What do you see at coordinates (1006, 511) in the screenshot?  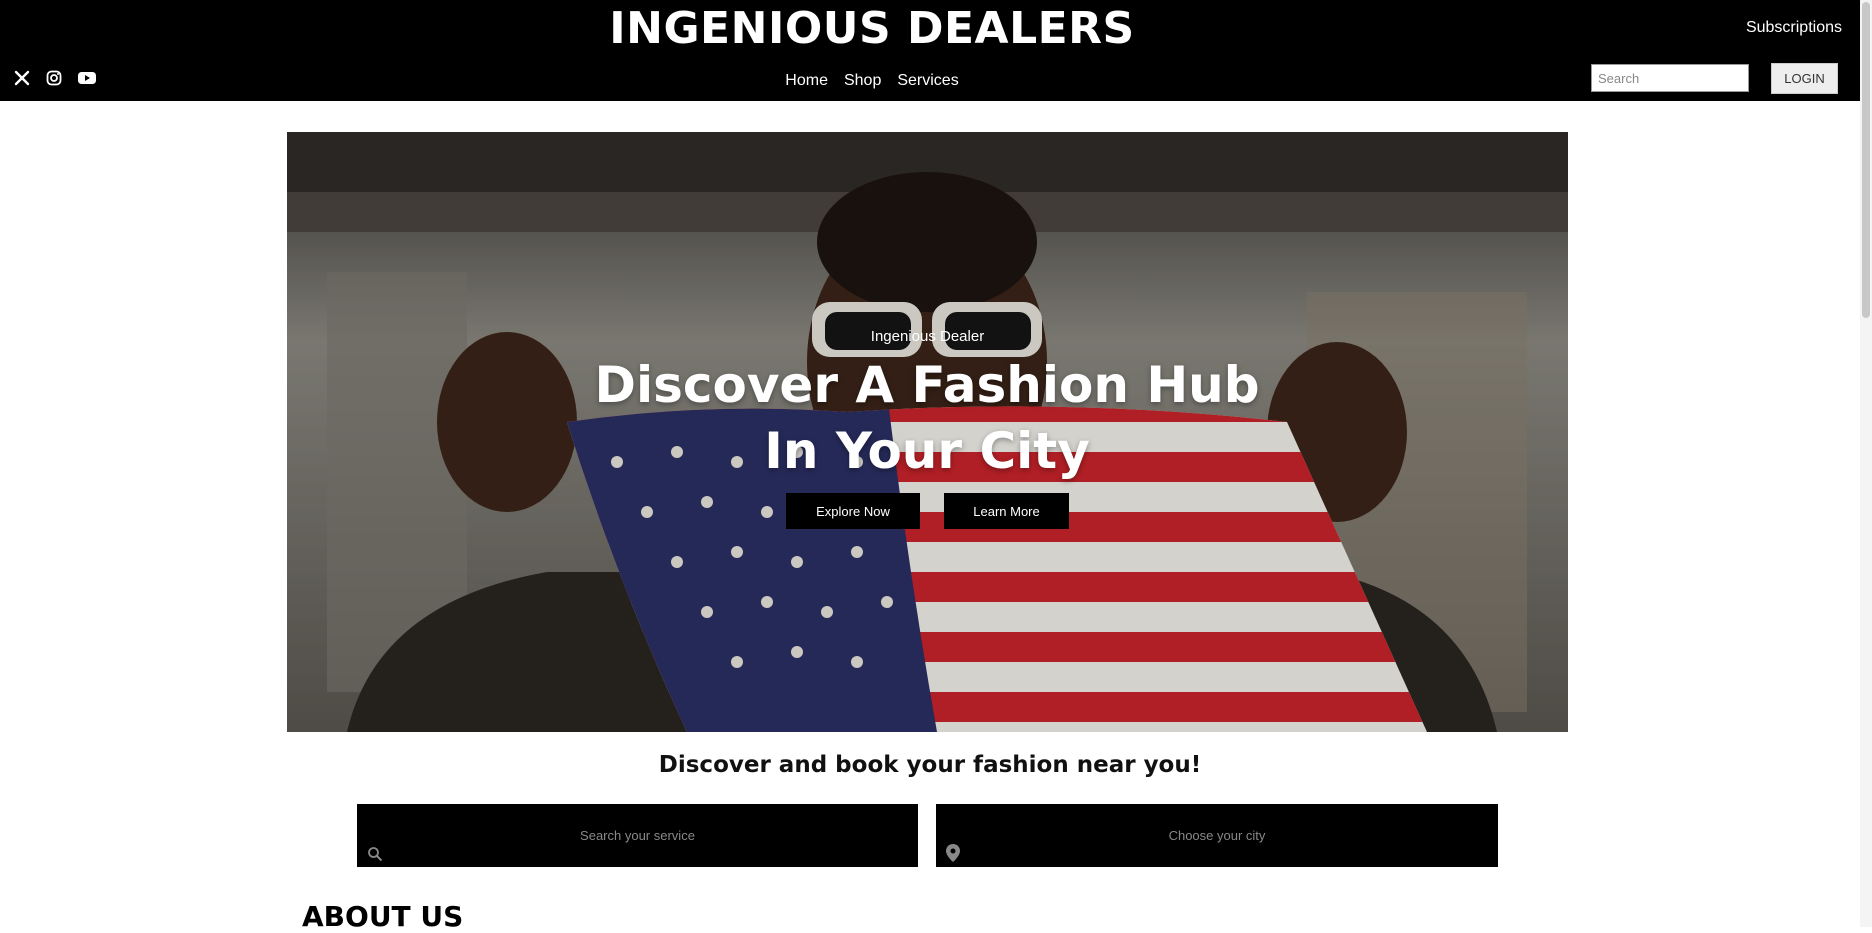 I see `learn-more-button: Learn More` at bounding box center [1006, 511].